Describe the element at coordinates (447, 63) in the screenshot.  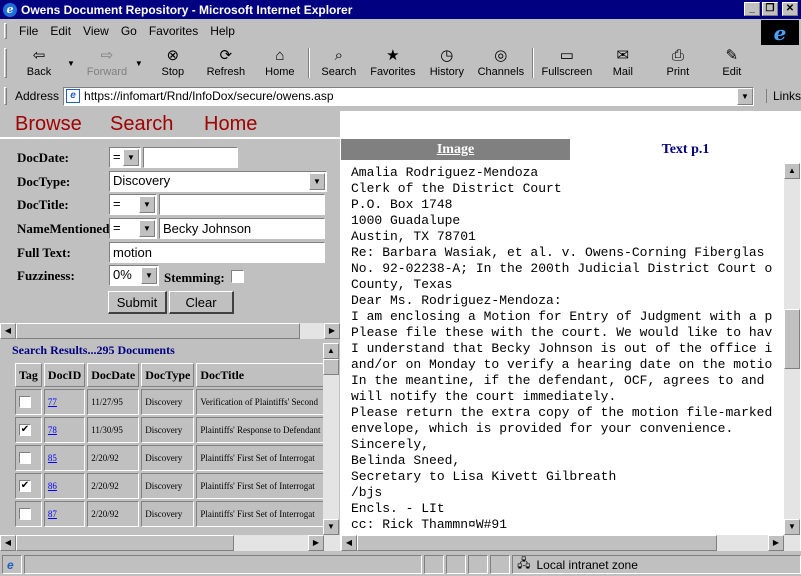
I see `history-button: ◷ History` at that location.